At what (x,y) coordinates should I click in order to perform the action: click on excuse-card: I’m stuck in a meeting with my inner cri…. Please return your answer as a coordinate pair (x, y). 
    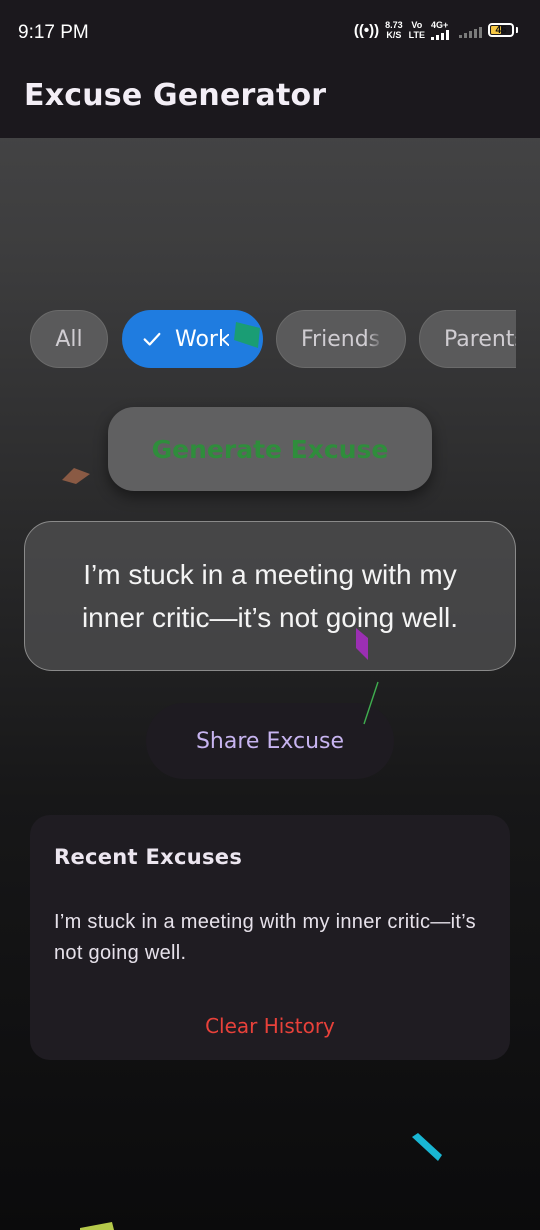
    Looking at the image, I should click on (270, 596).